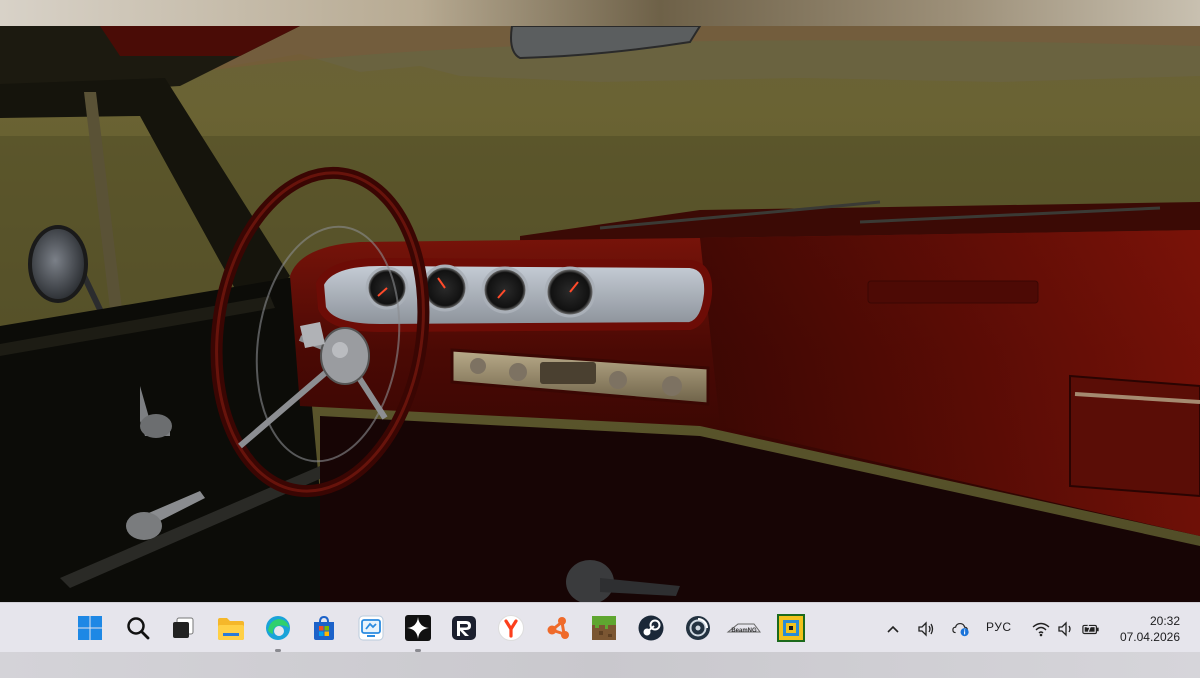 The width and height of the screenshot is (1200, 678). Describe the element at coordinates (1149, 637) in the screenshot. I see `clock-date: 07.04.2026` at that location.